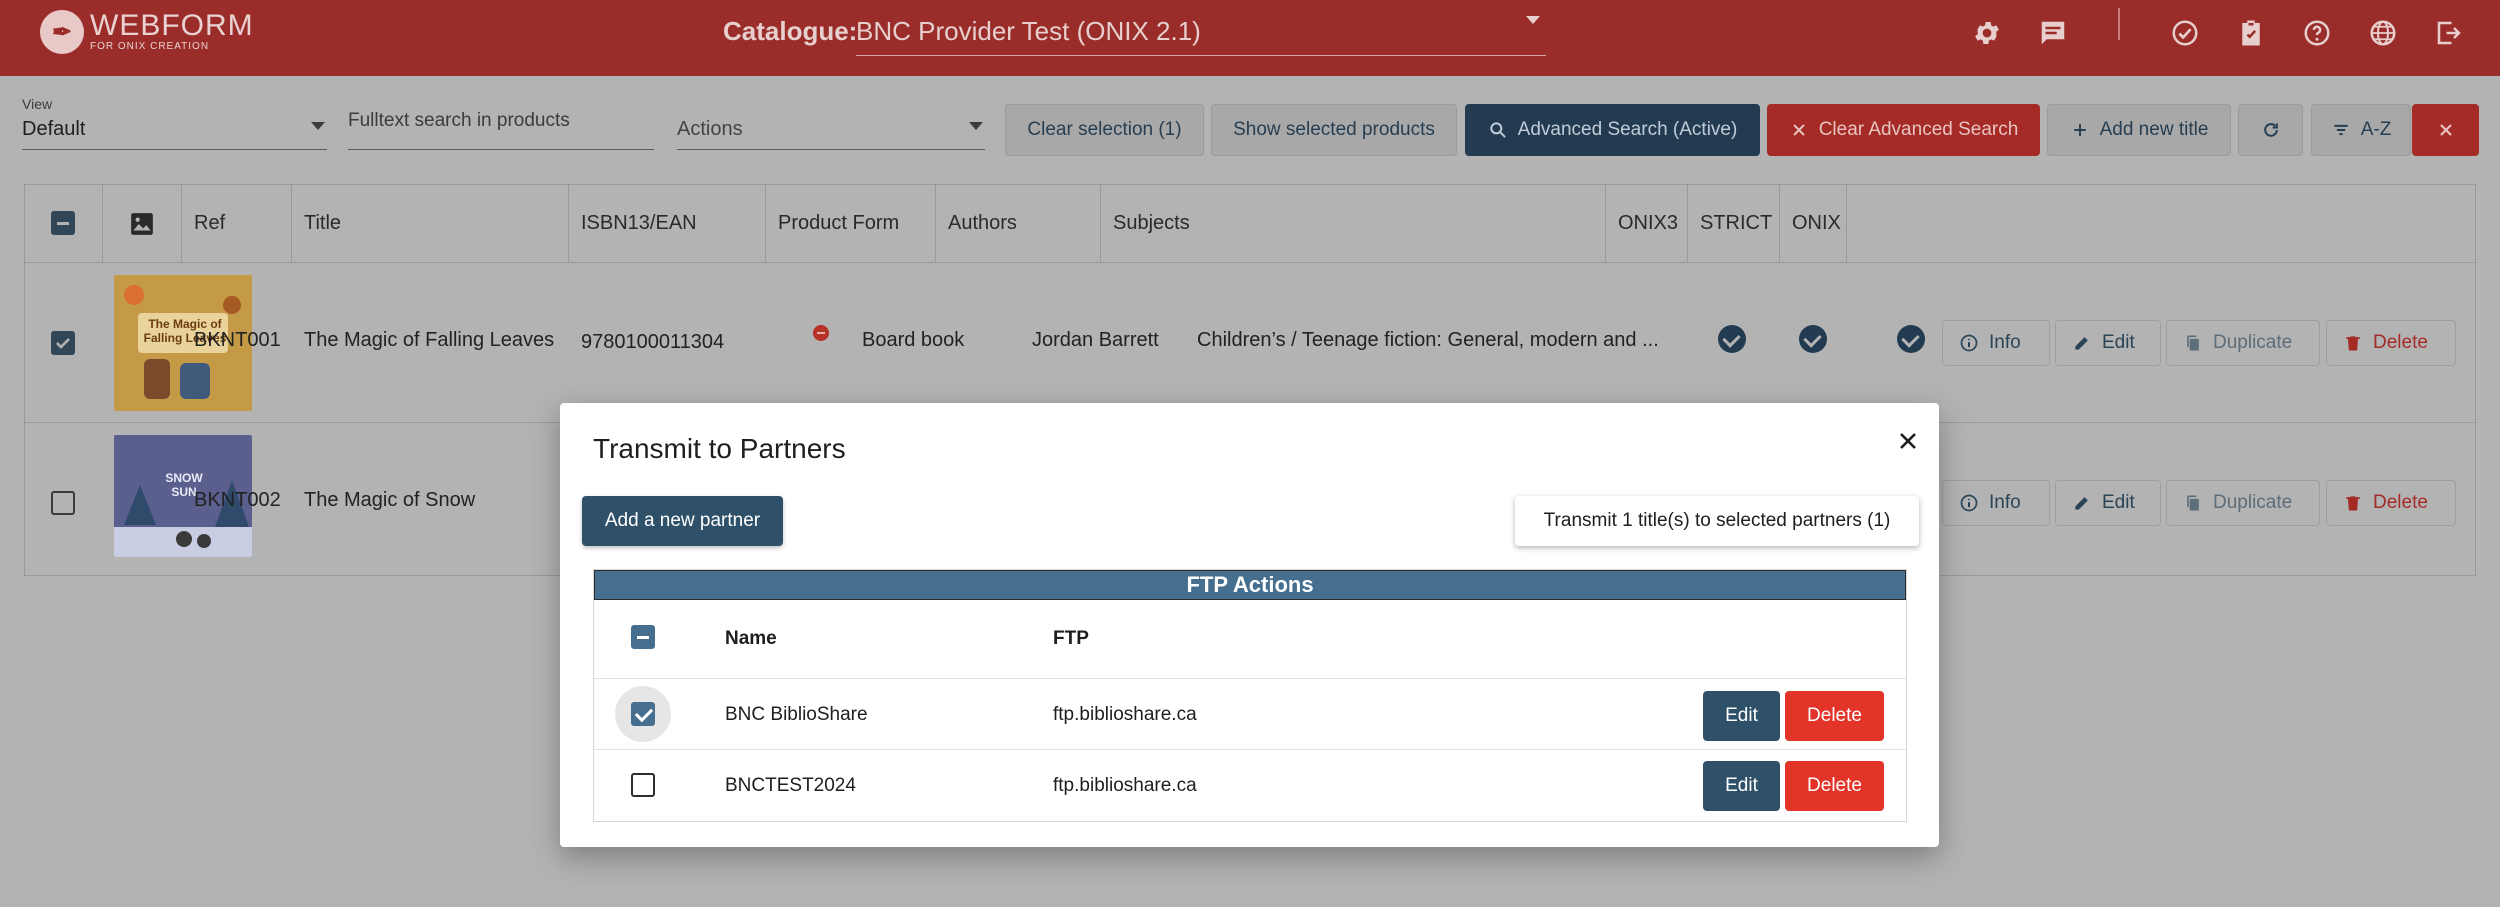 The image size is (2500, 907). I want to click on warning-badge-icon, so click(821, 333).